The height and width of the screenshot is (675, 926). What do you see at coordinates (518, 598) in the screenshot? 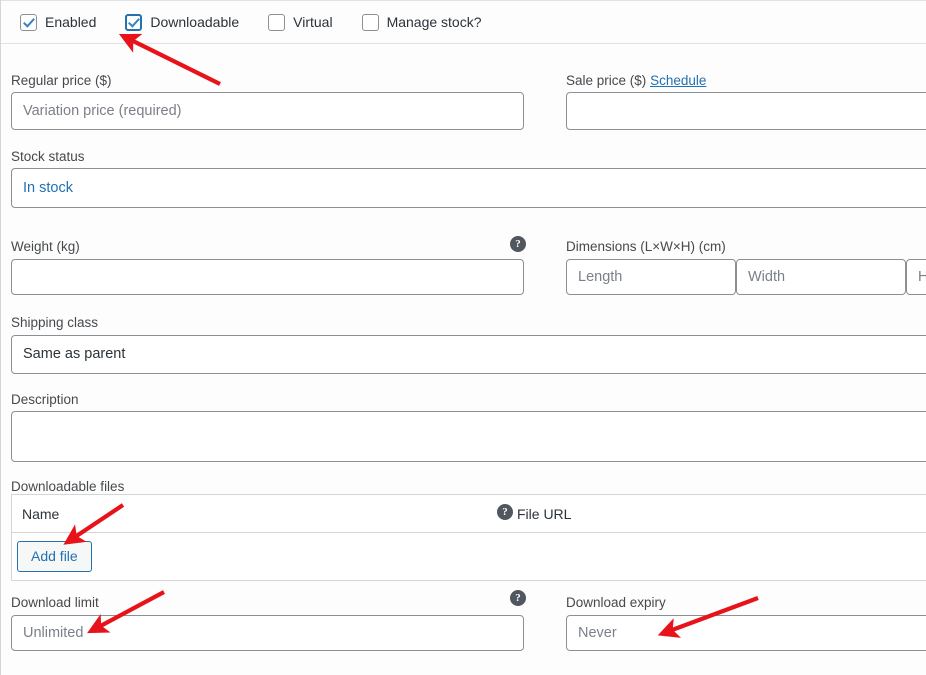
I see `download-limit-help-icon: ?` at bounding box center [518, 598].